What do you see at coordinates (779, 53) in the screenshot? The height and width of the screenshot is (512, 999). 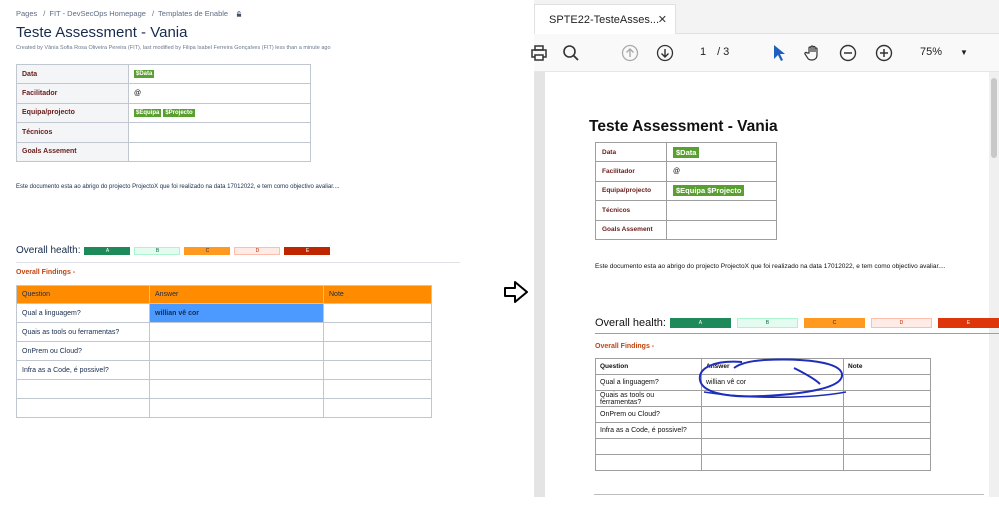 I see `select-cursor-icon` at bounding box center [779, 53].